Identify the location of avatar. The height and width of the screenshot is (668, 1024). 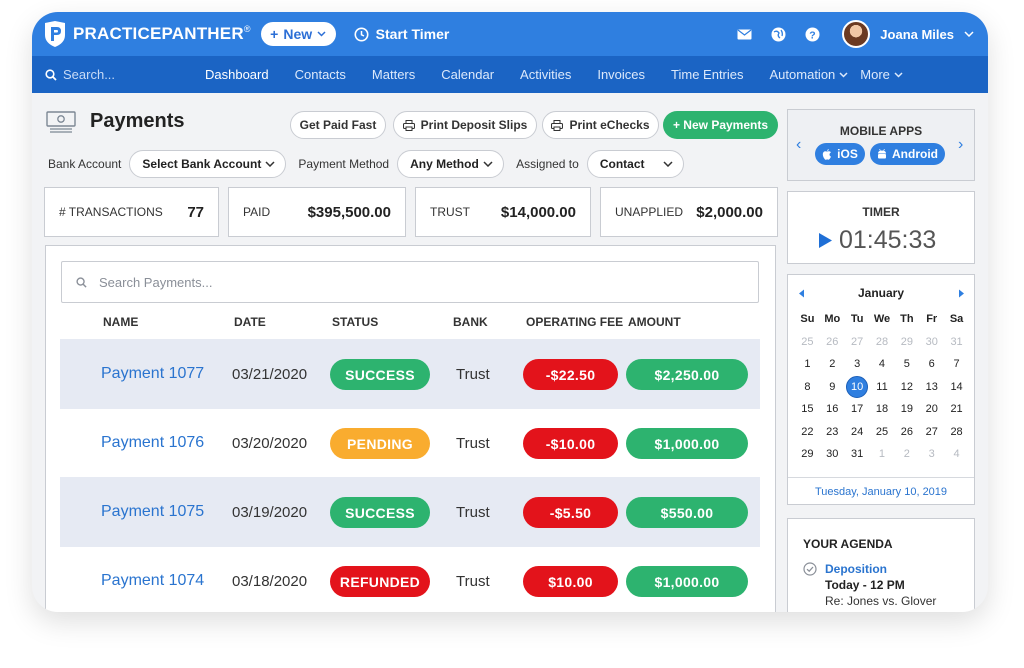
(856, 34).